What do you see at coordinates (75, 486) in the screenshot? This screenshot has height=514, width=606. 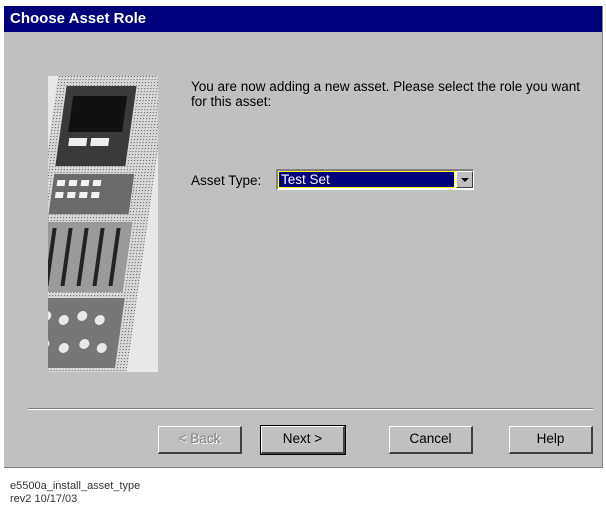 I see `caption-filename: e5500a_install_asset_type` at bounding box center [75, 486].